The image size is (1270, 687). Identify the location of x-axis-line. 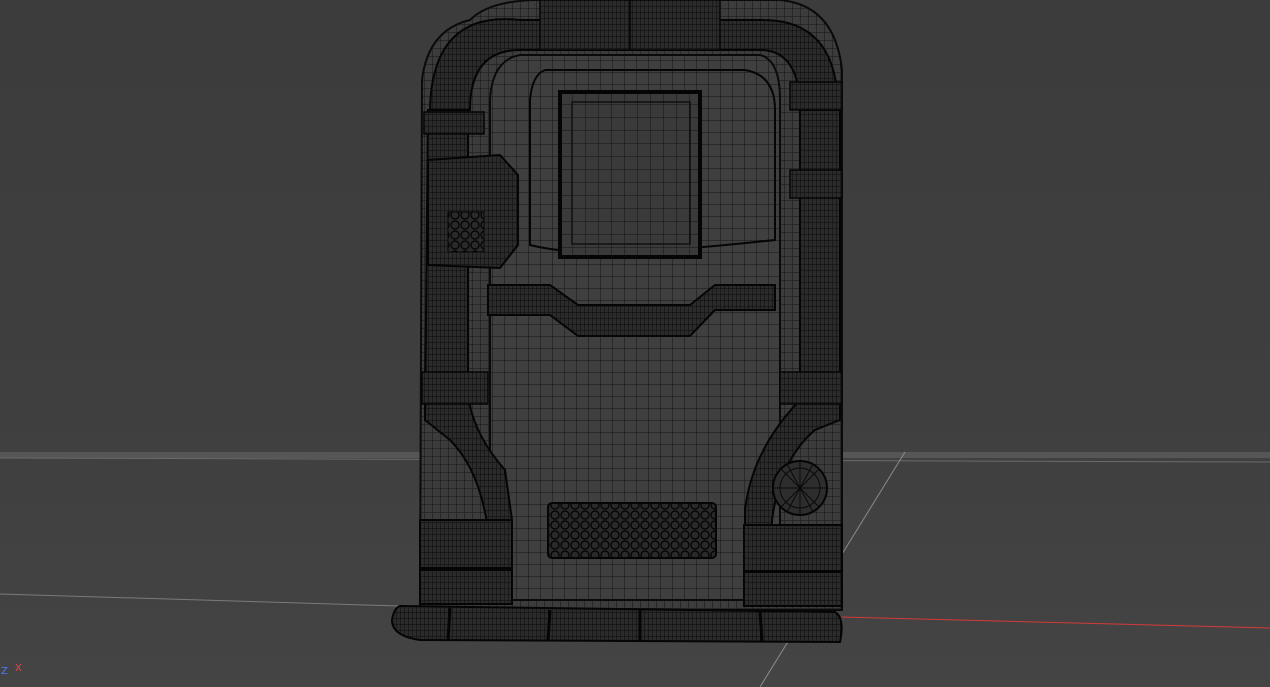
(1055, 622).